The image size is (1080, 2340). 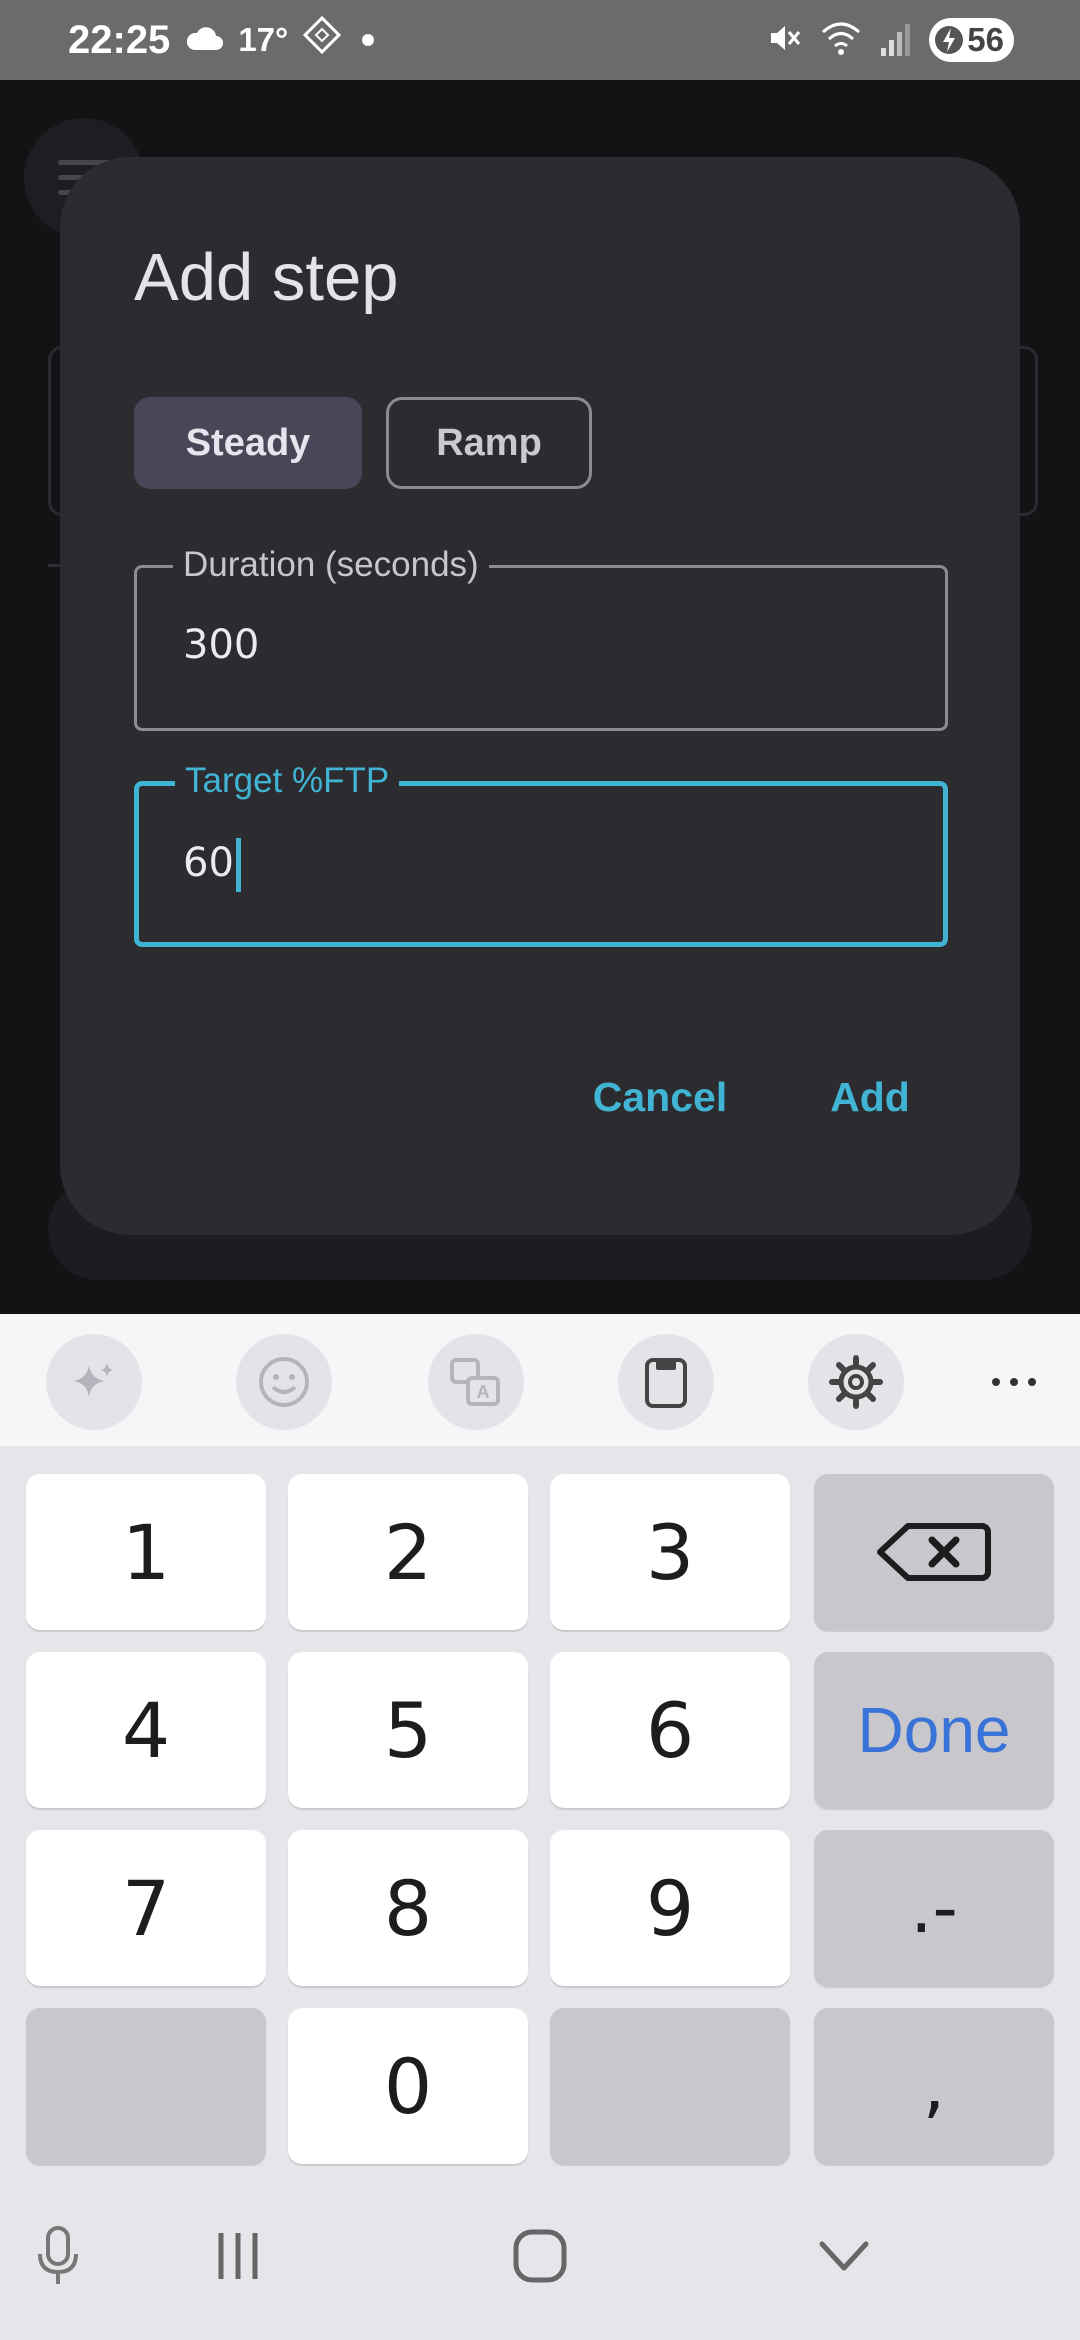 What do you see at coordinates (870, 1097) in the screenshot?
I see `add-button: Add` at bounding box center [870, 1097].